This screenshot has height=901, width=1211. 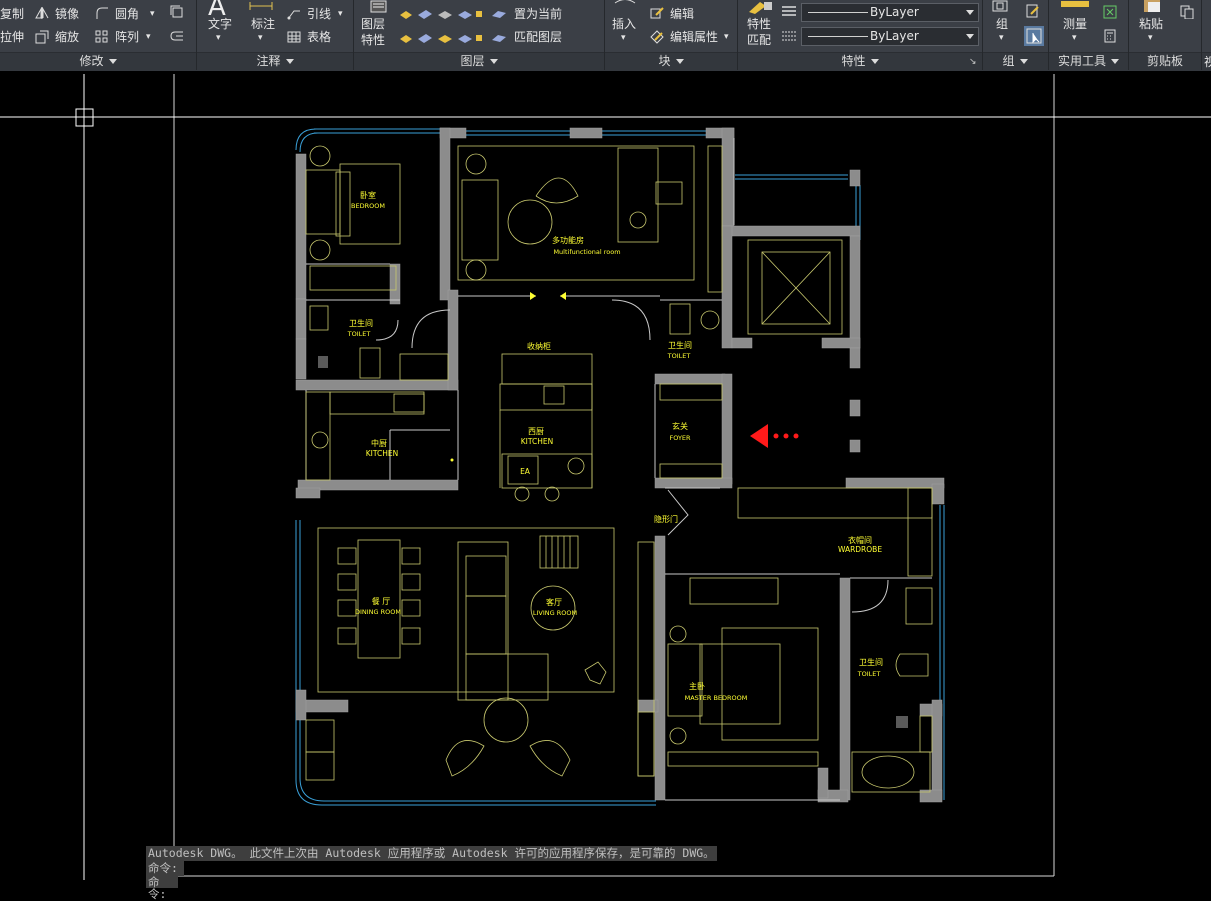 I want to click on match-layer-button: 匹配图层, so click(x=538, y=37).